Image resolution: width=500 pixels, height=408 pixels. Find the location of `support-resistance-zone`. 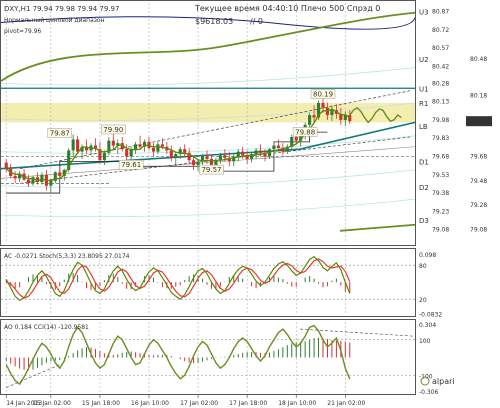

support-resistance-zone is located at coordinates (208, 112).